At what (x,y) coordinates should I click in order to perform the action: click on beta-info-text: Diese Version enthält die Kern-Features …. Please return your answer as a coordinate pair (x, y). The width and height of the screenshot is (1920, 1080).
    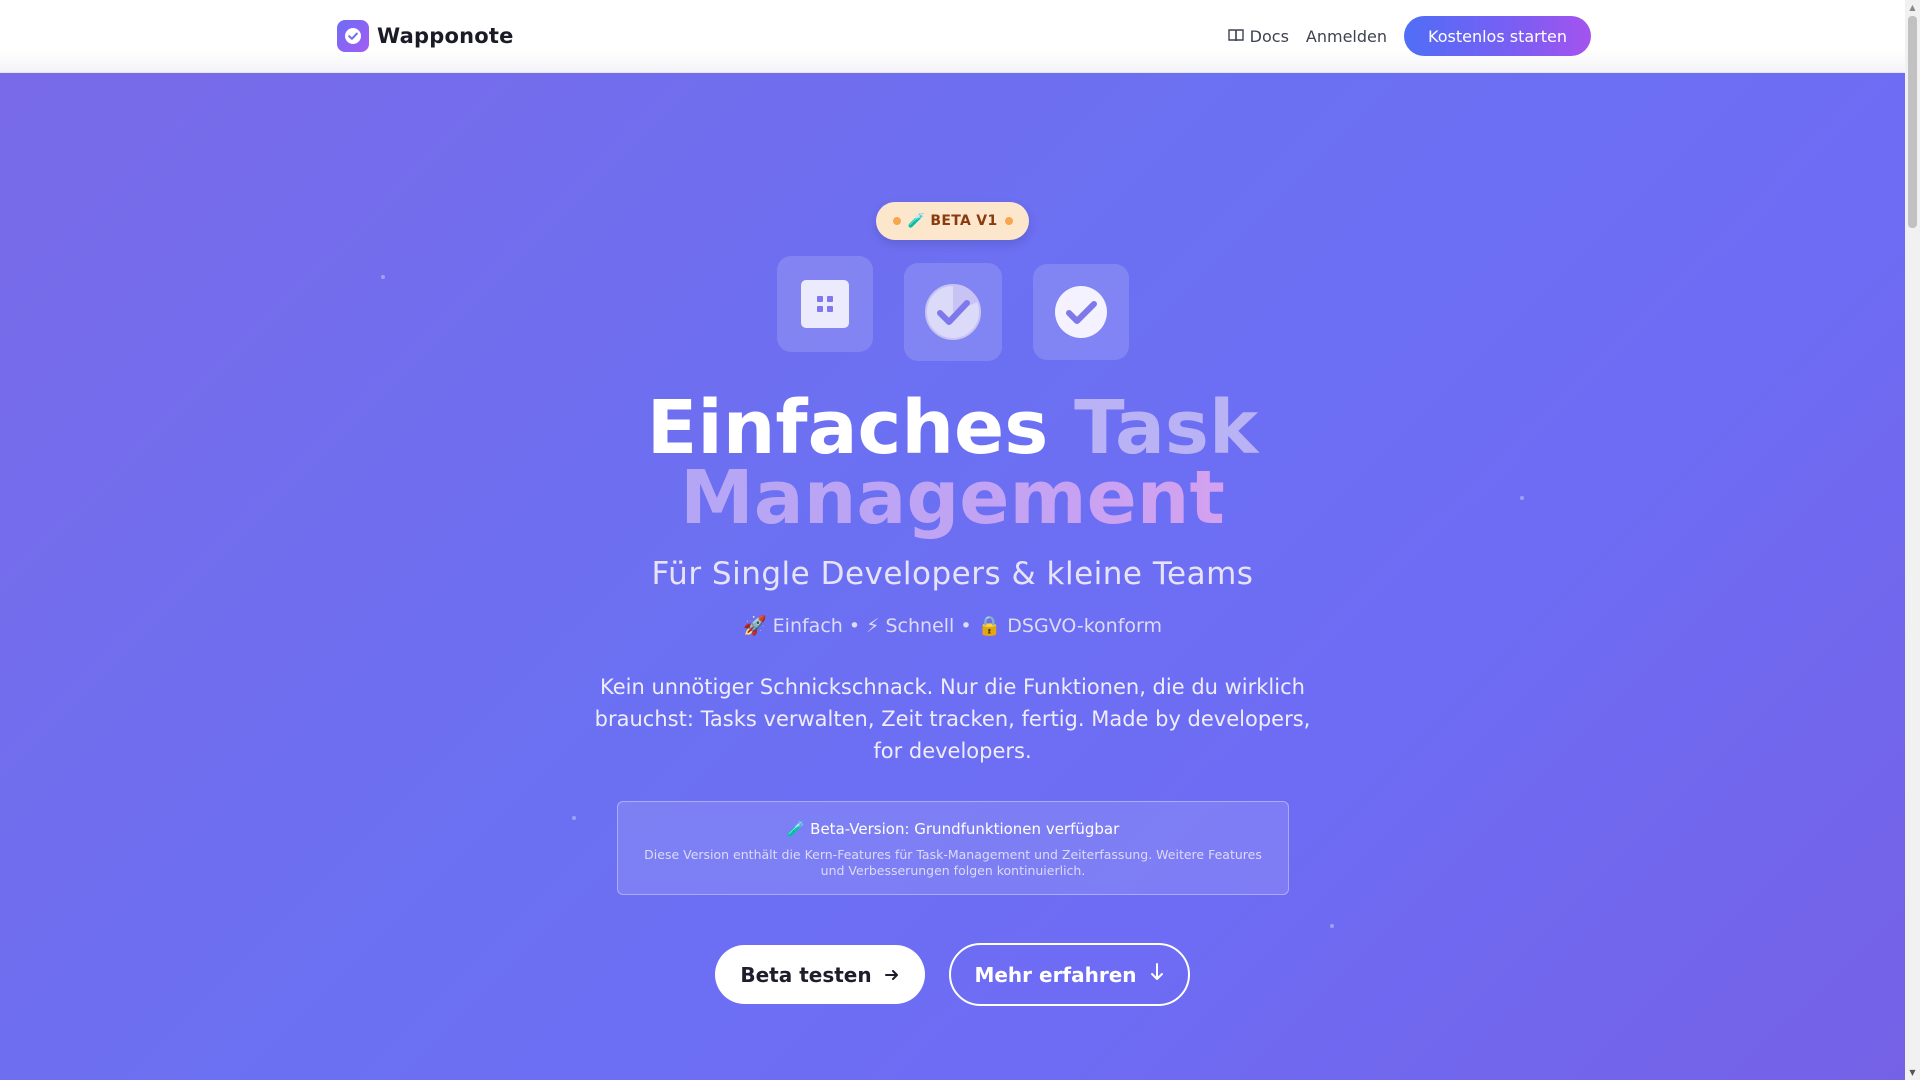
    Looking at the image, I should click on (953, 862).